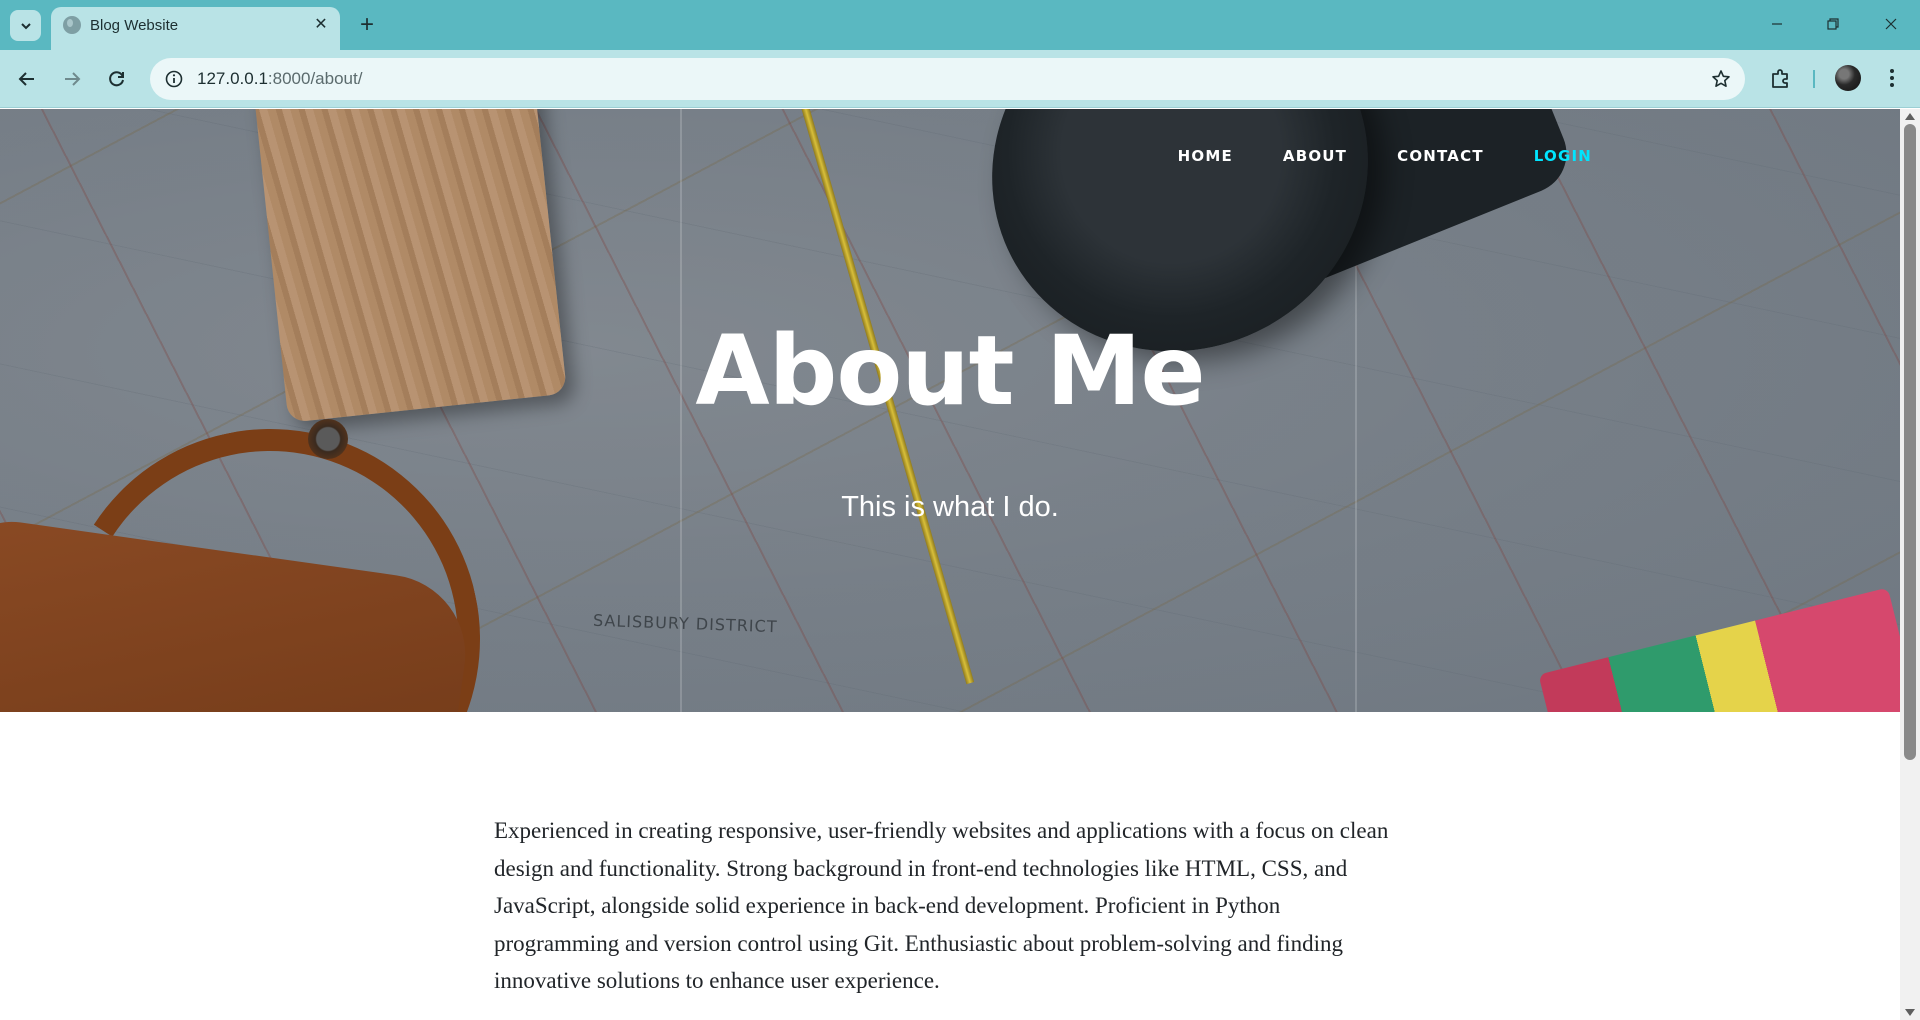  I want to click on browser-toolbar: 127.0.0.1:8000/about/, so click(960, 79).